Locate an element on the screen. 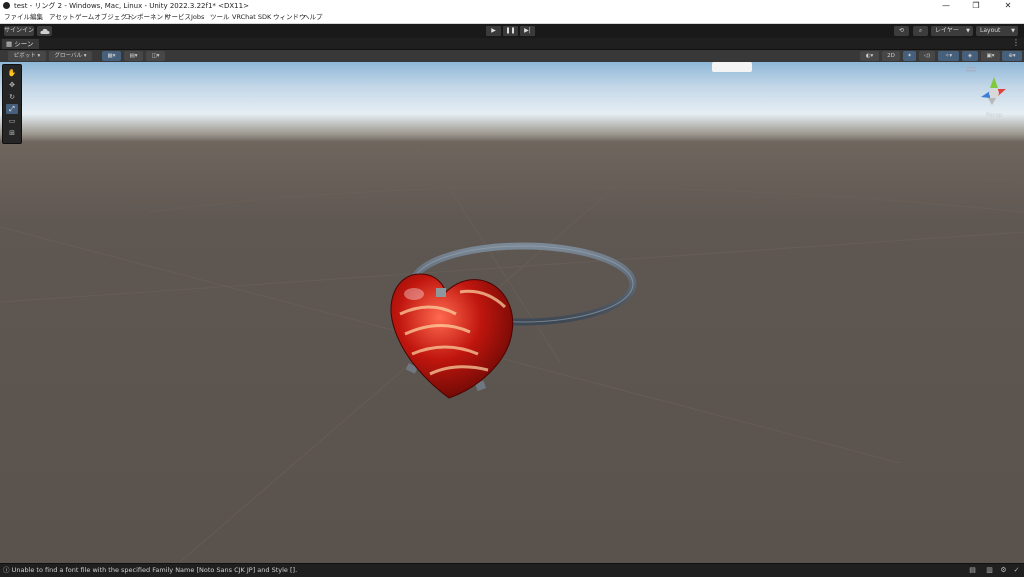 The width and height of the screenshot is (1024, 577). projection-label: Persp is located at coordinates (994, 115).